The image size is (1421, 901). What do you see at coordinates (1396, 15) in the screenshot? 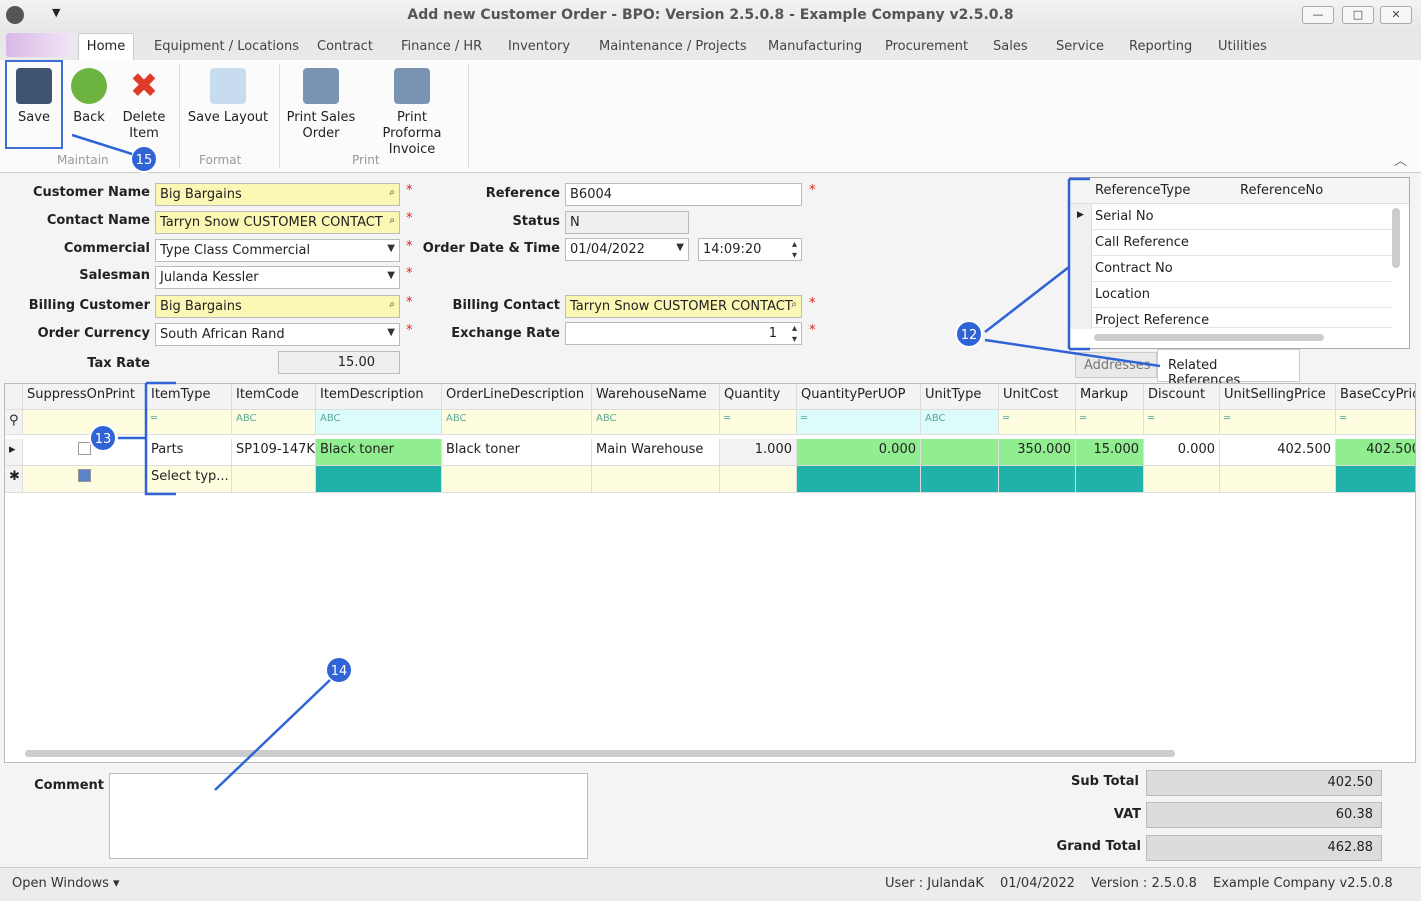
I see `close-button: ✕` at bounding box center [1396, 15].